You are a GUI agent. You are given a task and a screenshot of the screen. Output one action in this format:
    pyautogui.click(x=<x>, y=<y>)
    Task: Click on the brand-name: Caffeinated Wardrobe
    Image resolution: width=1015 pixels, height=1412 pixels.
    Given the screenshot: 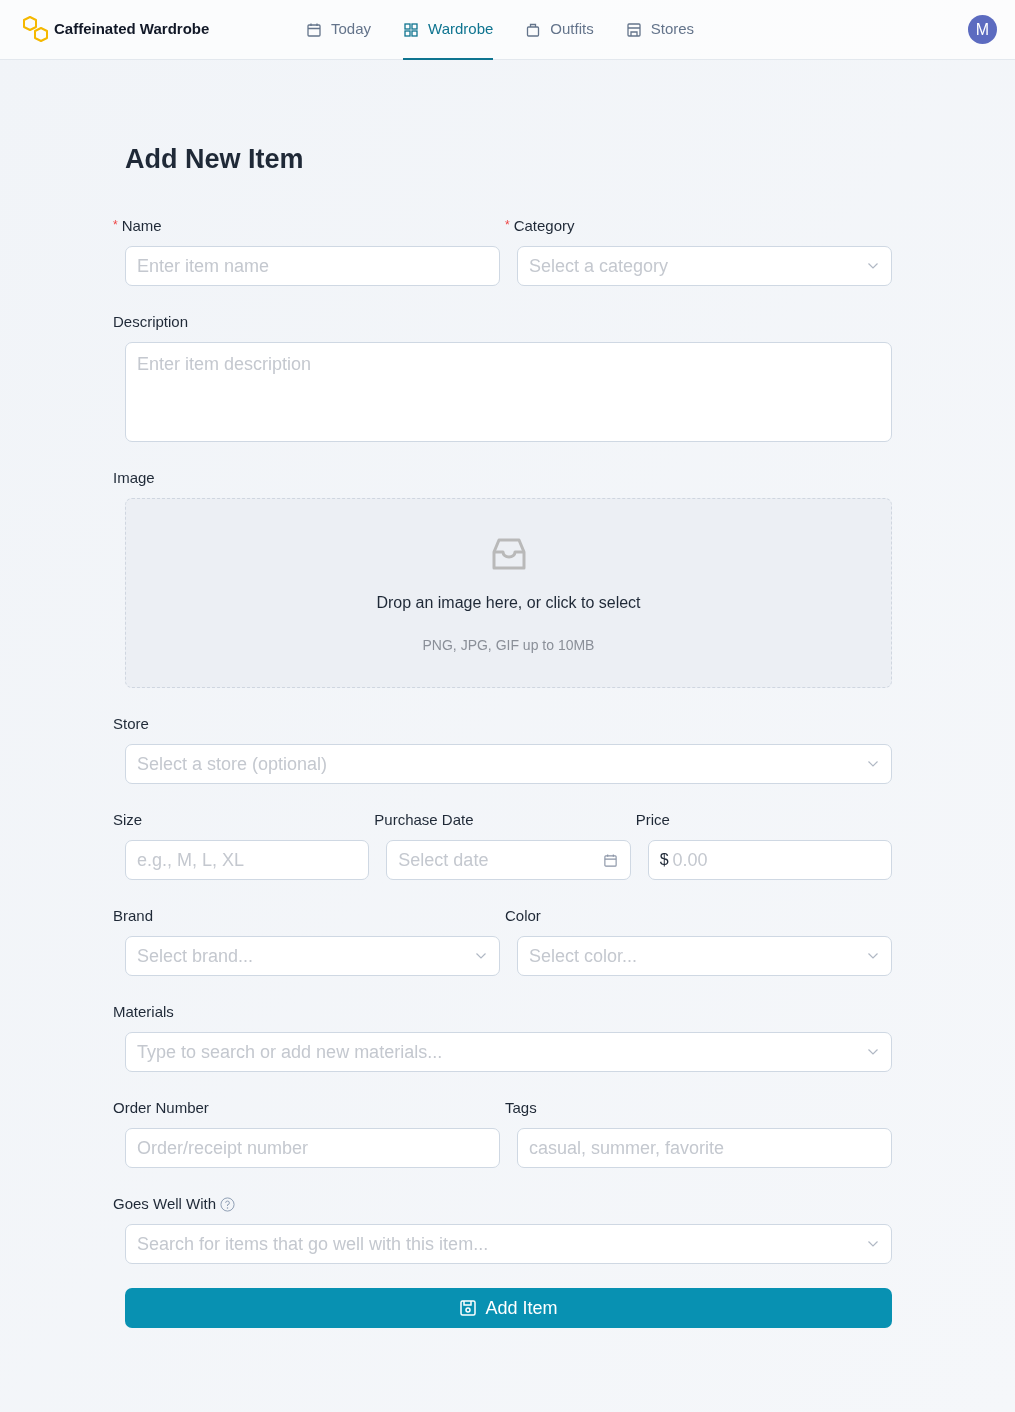 What is the action you would take?
    pyautogui.click(x=132, y=29)
    